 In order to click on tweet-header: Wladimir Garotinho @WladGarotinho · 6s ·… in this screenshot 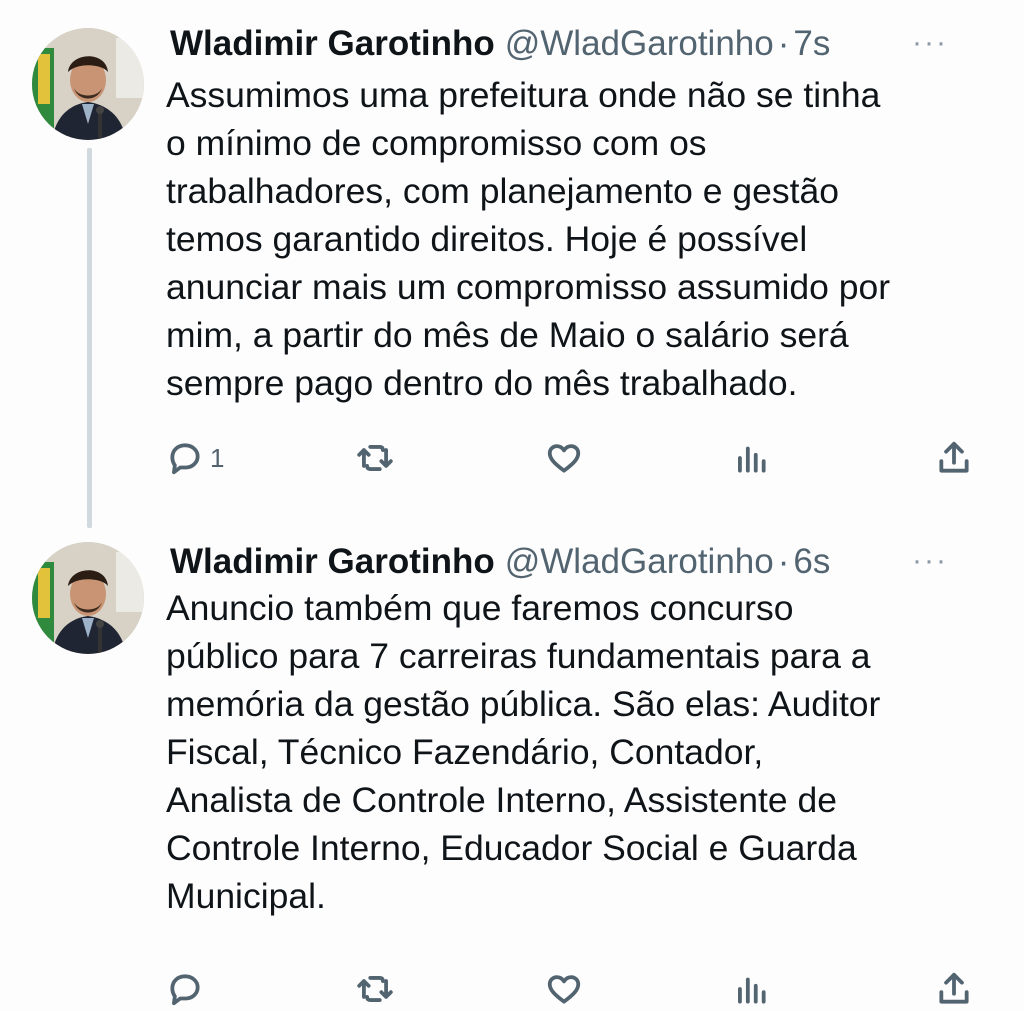, I will do `click(585, 562)`.